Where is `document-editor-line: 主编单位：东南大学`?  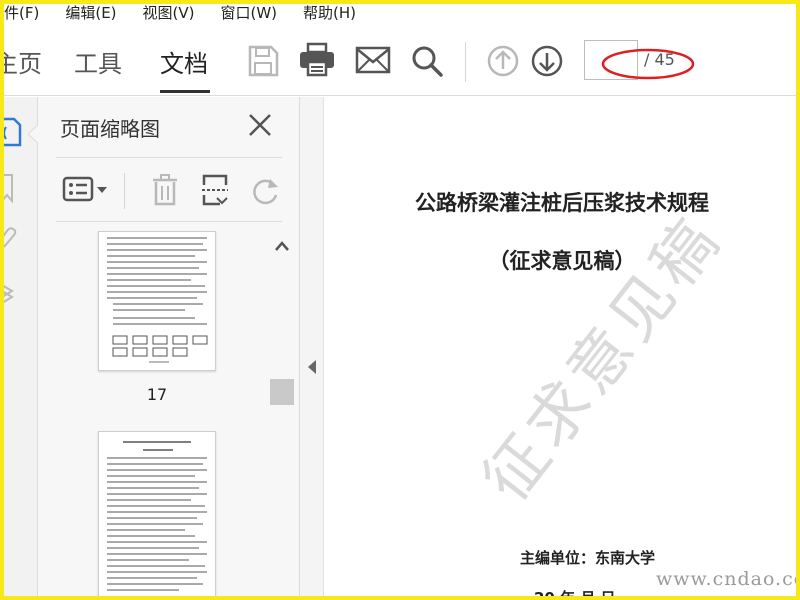
document-editor-line: 主编单位：东南大学 is located at coordinates (588, 558).